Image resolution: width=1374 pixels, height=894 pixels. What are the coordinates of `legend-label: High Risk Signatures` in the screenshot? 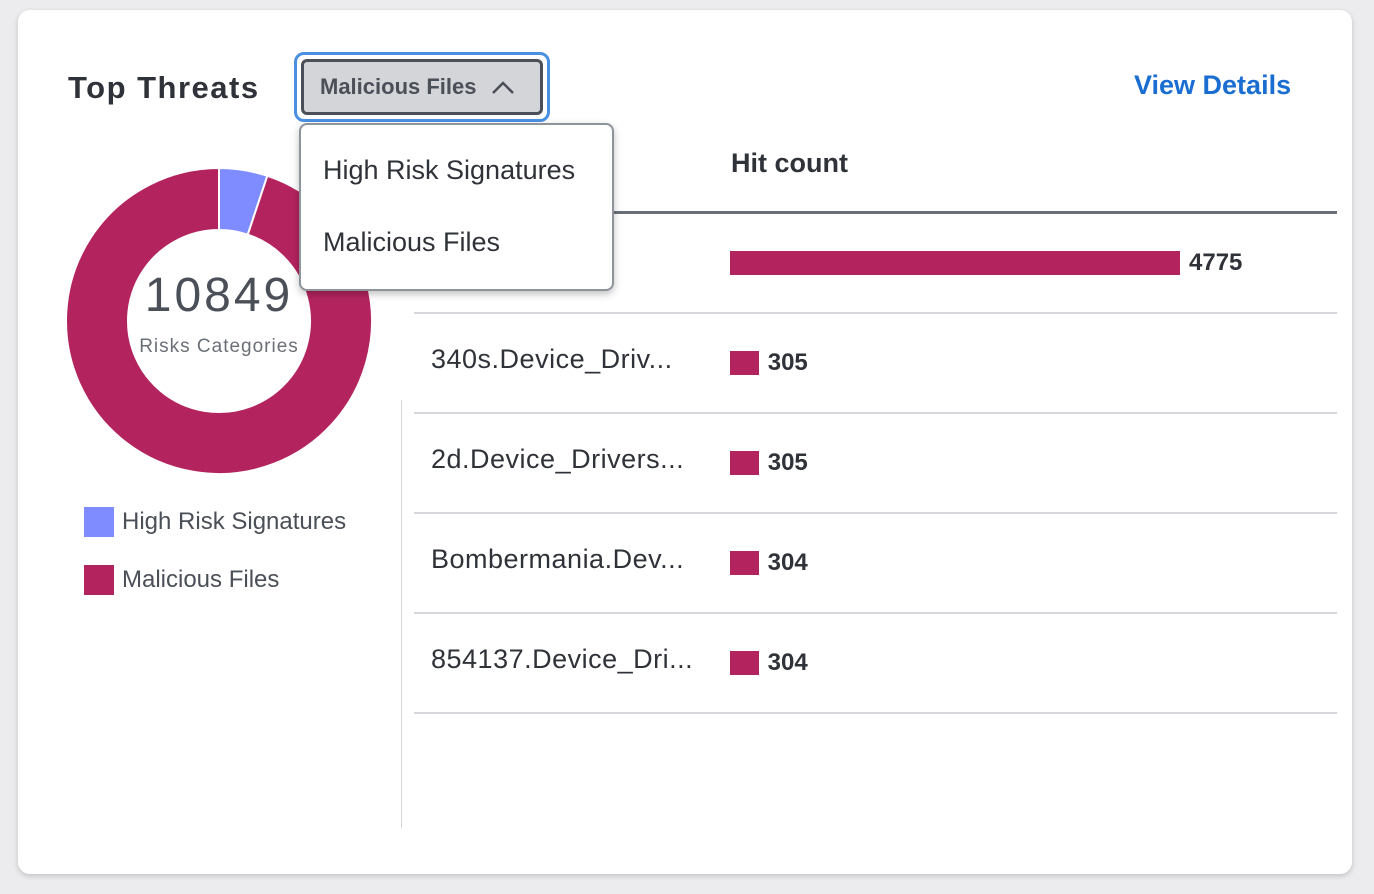 It's located at (234, 521).